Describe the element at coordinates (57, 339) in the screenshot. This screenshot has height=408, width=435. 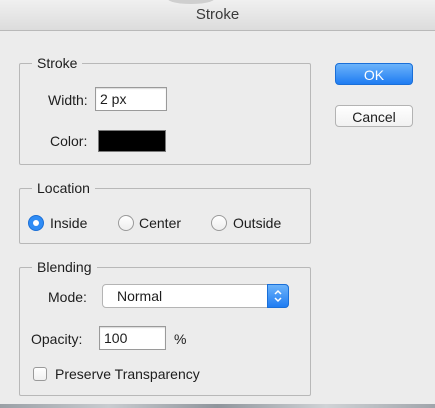
I see `opacity-label: Opacity:` at that location.